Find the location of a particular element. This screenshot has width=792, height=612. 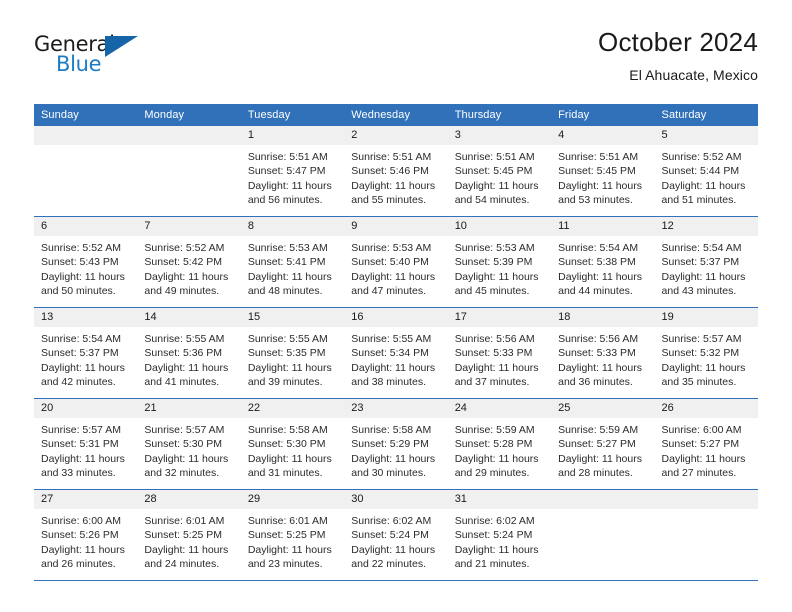

sunset-text: Sunset: 5:45 PM is located at coordinates (597, 171).